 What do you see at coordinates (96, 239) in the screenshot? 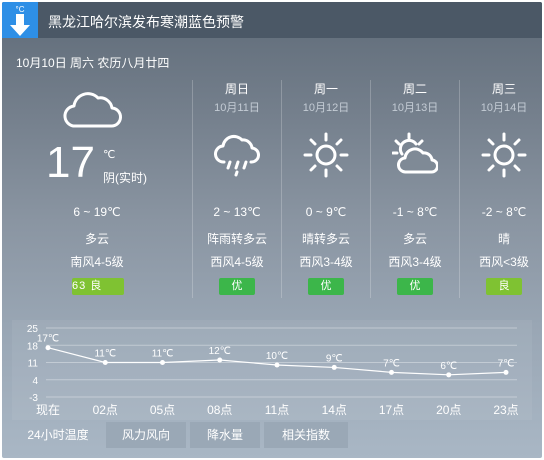
I see `today-weather: 多云` at bounding box center [96, 239].